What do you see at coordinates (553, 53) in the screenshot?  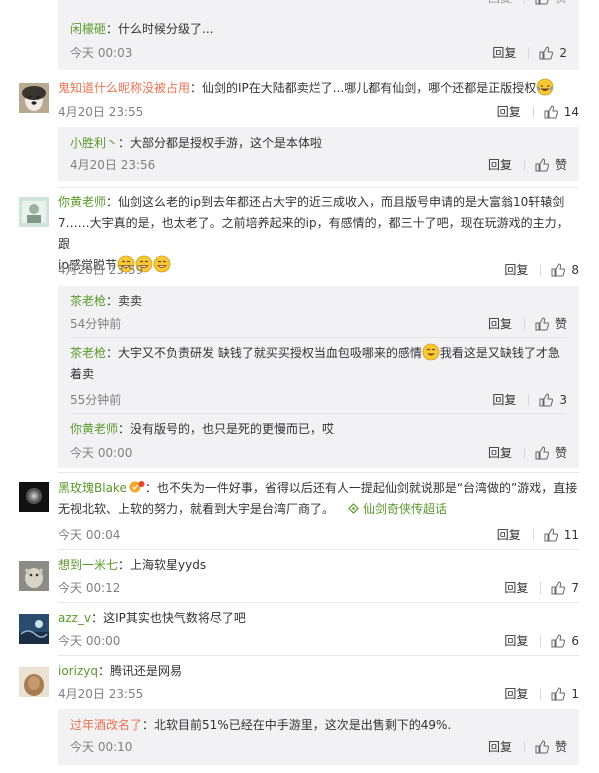 I see `like-button: 2` at bounding box center [553, 53].